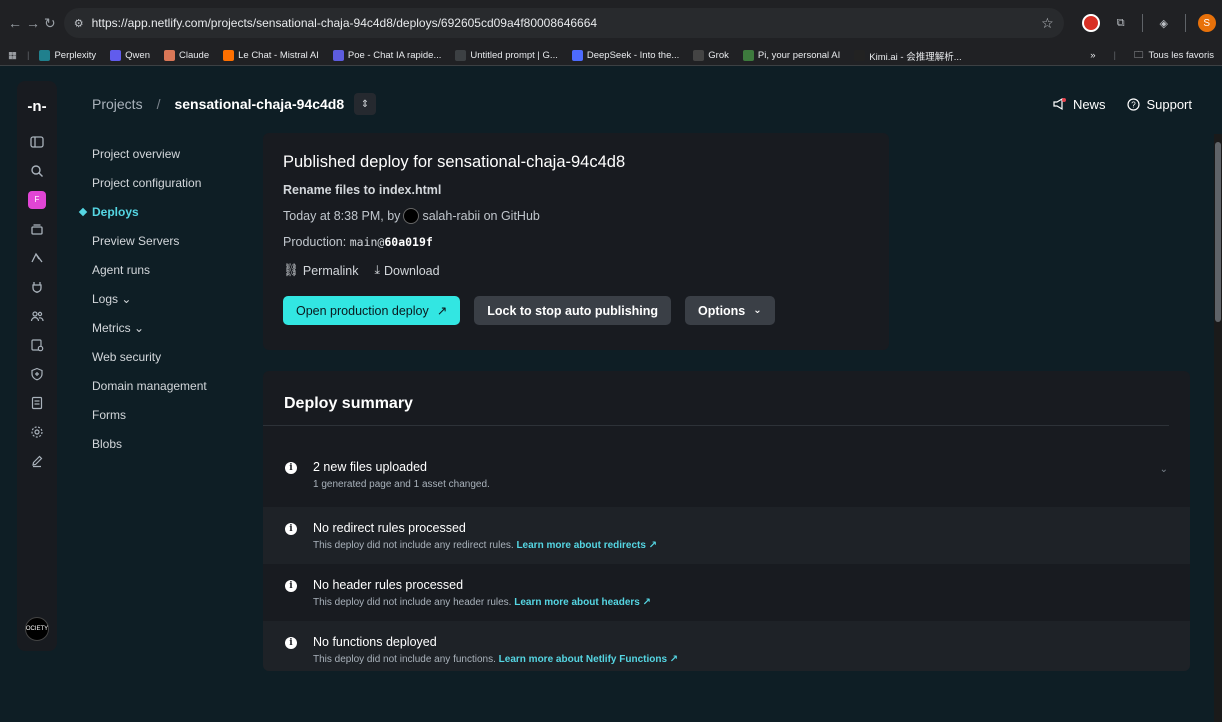 The width and height of the screenshot is (1222, 722). What do you see at coordinates (577, 602) in the screenshot?
I see `learn-more-link: Learn more about headers` at bounding box center [577, 602].